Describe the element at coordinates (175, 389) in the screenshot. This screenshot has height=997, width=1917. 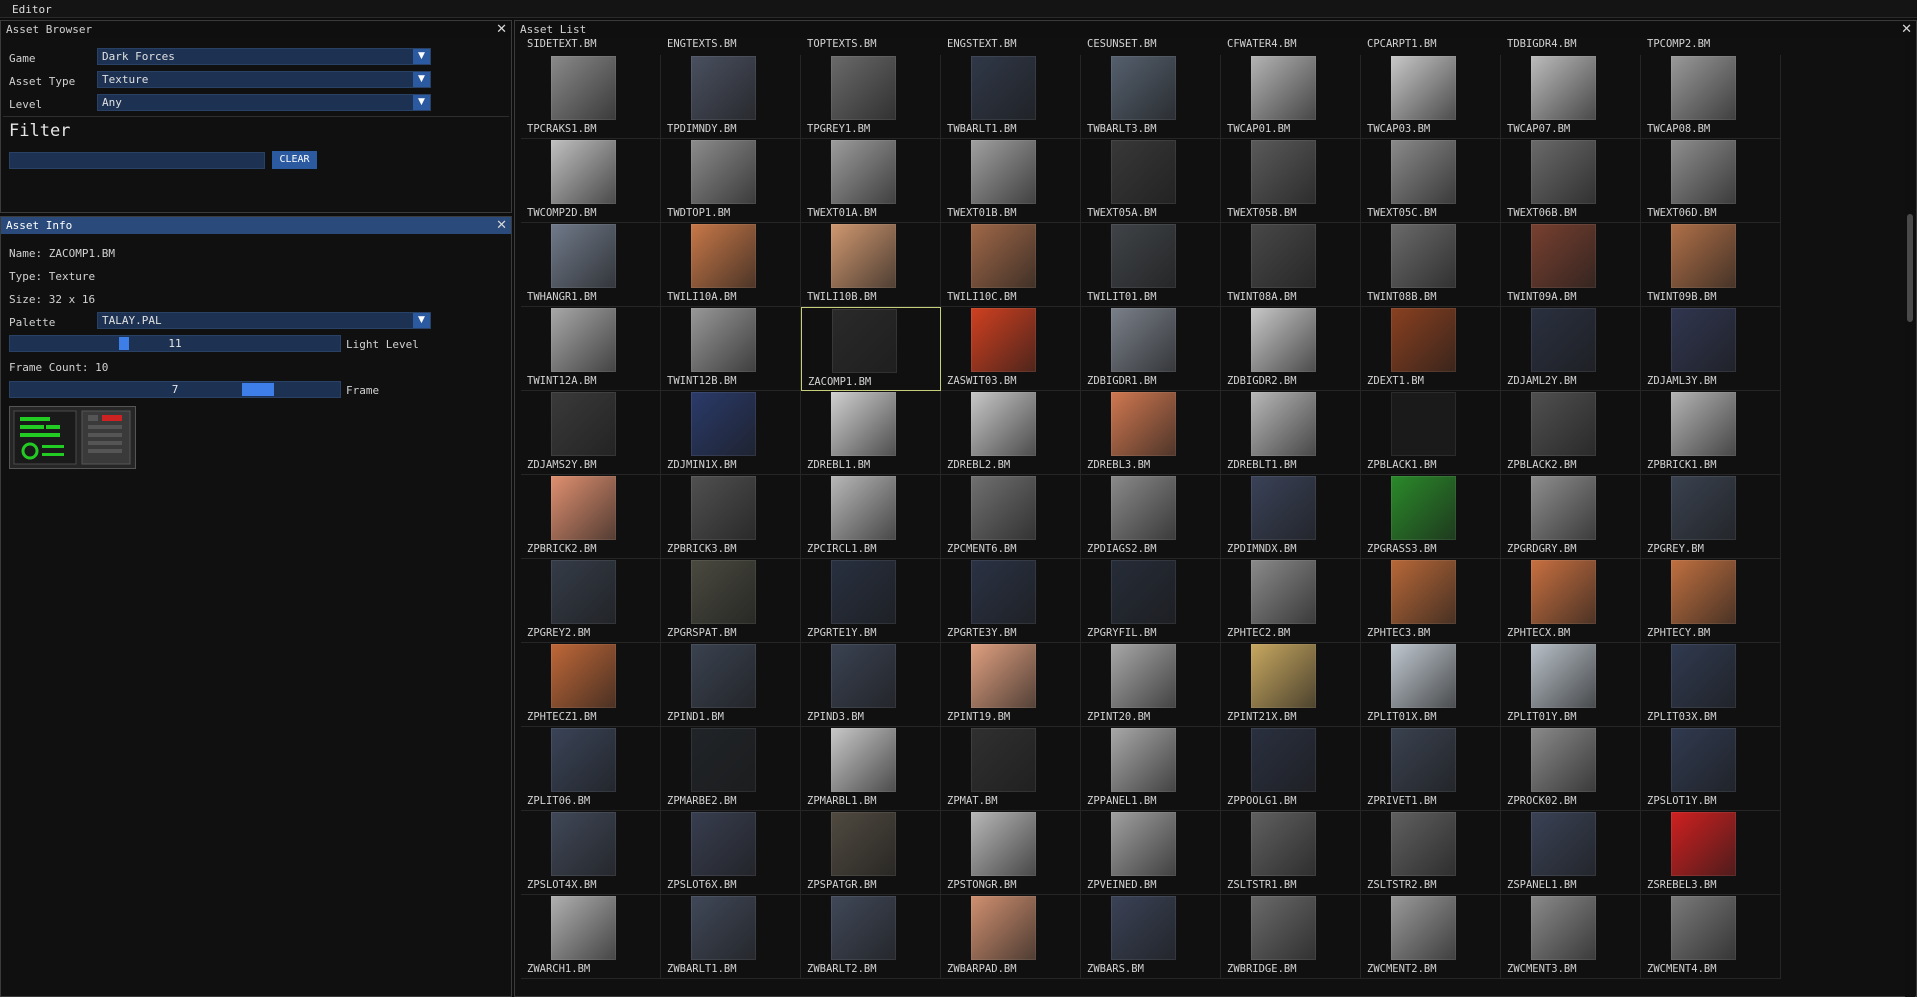
I see `frame-slider: 7` at that location.